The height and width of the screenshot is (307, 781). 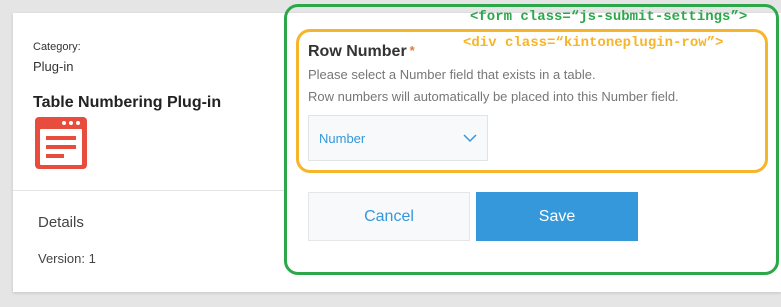 What do you see at coordinates (609, 17) in the screenshot?
I see `form-annotation-label: <form class=“js-submit-settings”>` at bounding box center [609, 17].